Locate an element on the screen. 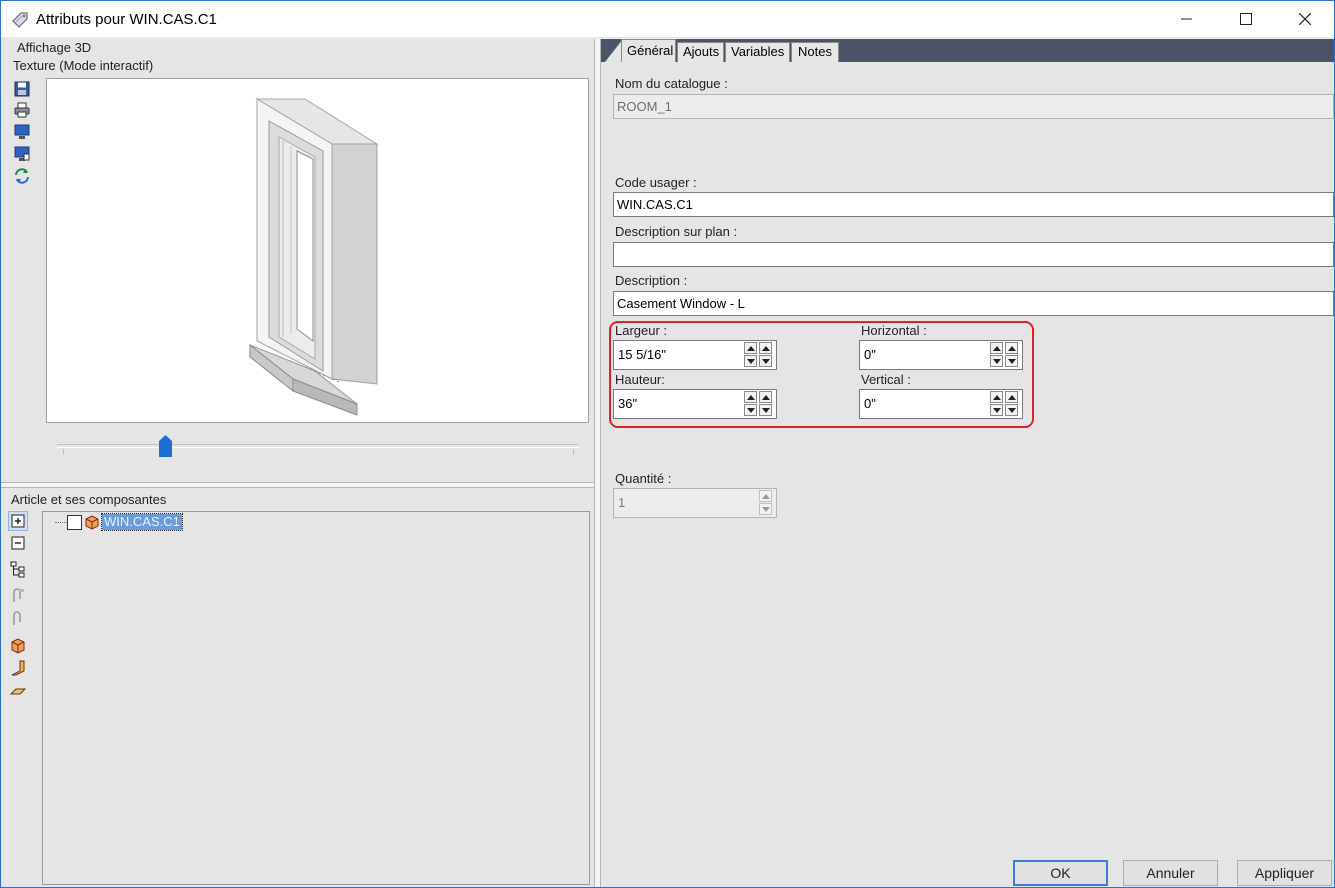 The image size is (1335, 888). floor-icon is located at coordinates (18, 690).